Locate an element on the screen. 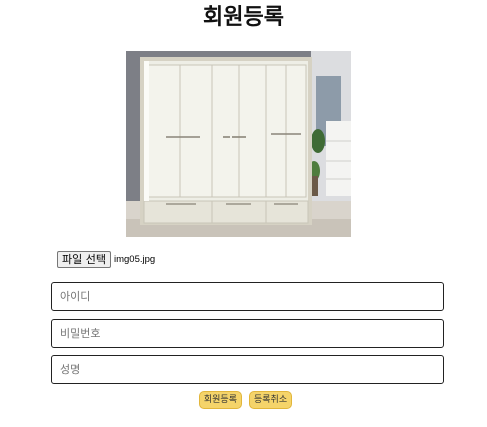  file-chooser: 파일 선택 img05.jpg is located at coordinates (106, 259).